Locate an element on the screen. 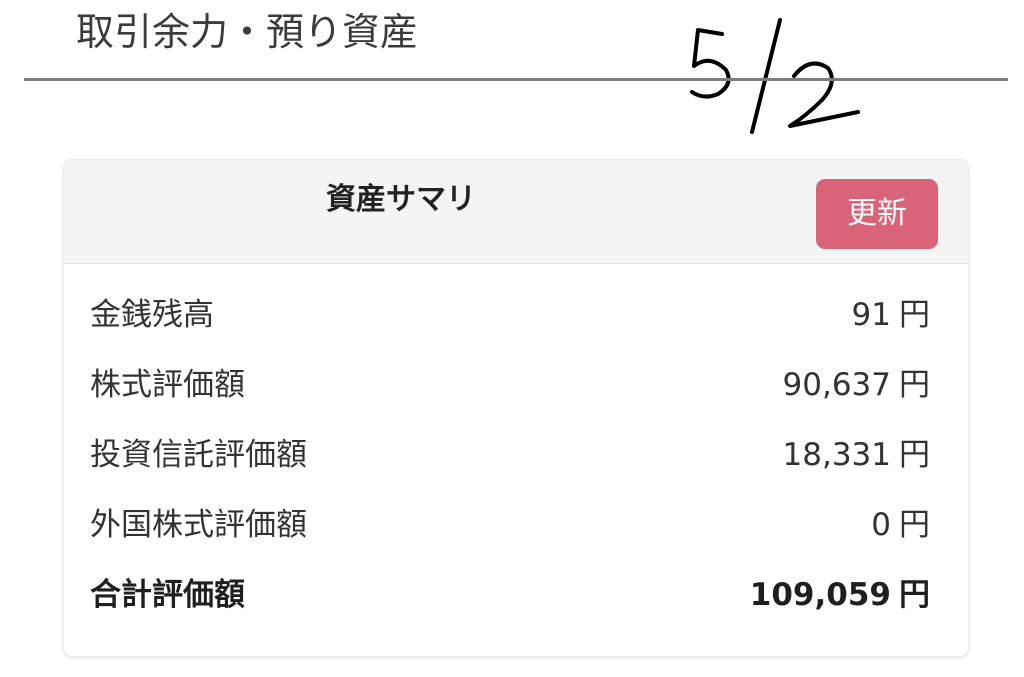 The width and height of the screenshot is (1024, 677). row-label: 投資信託評価額 is located at coordinates (198, 455).